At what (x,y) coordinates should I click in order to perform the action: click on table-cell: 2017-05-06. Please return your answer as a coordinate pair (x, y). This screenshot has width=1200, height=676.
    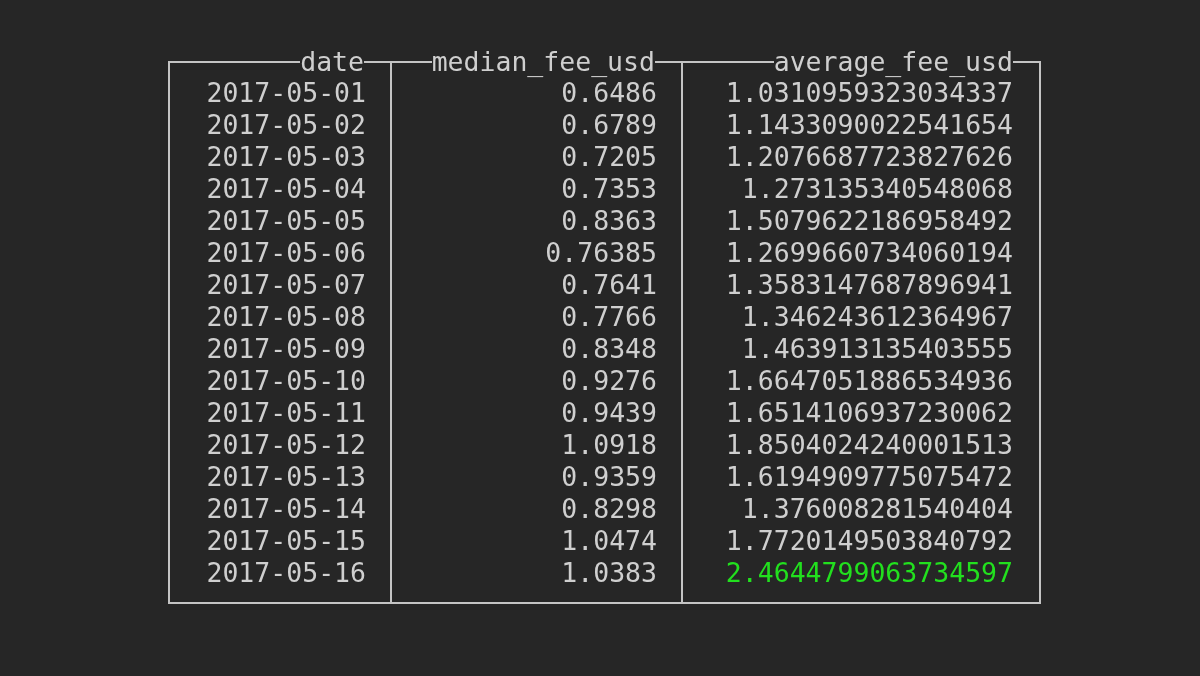
    Looking at the image, I should click on (286, 253).